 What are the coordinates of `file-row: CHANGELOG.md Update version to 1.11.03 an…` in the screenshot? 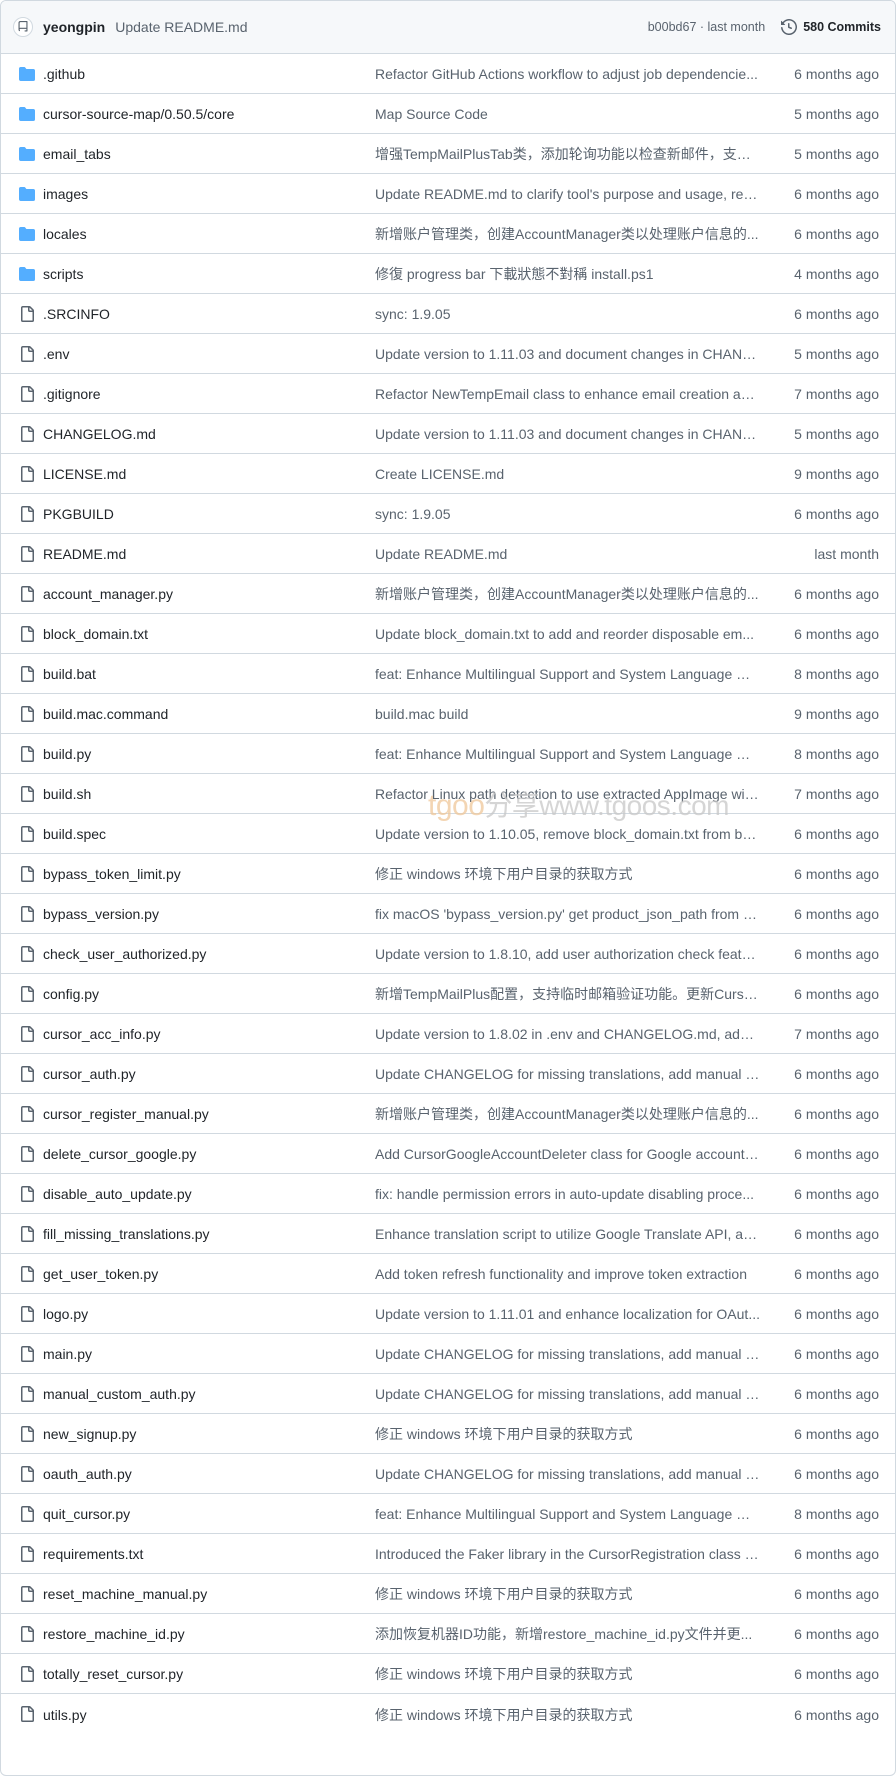 It's located at (448, 434).